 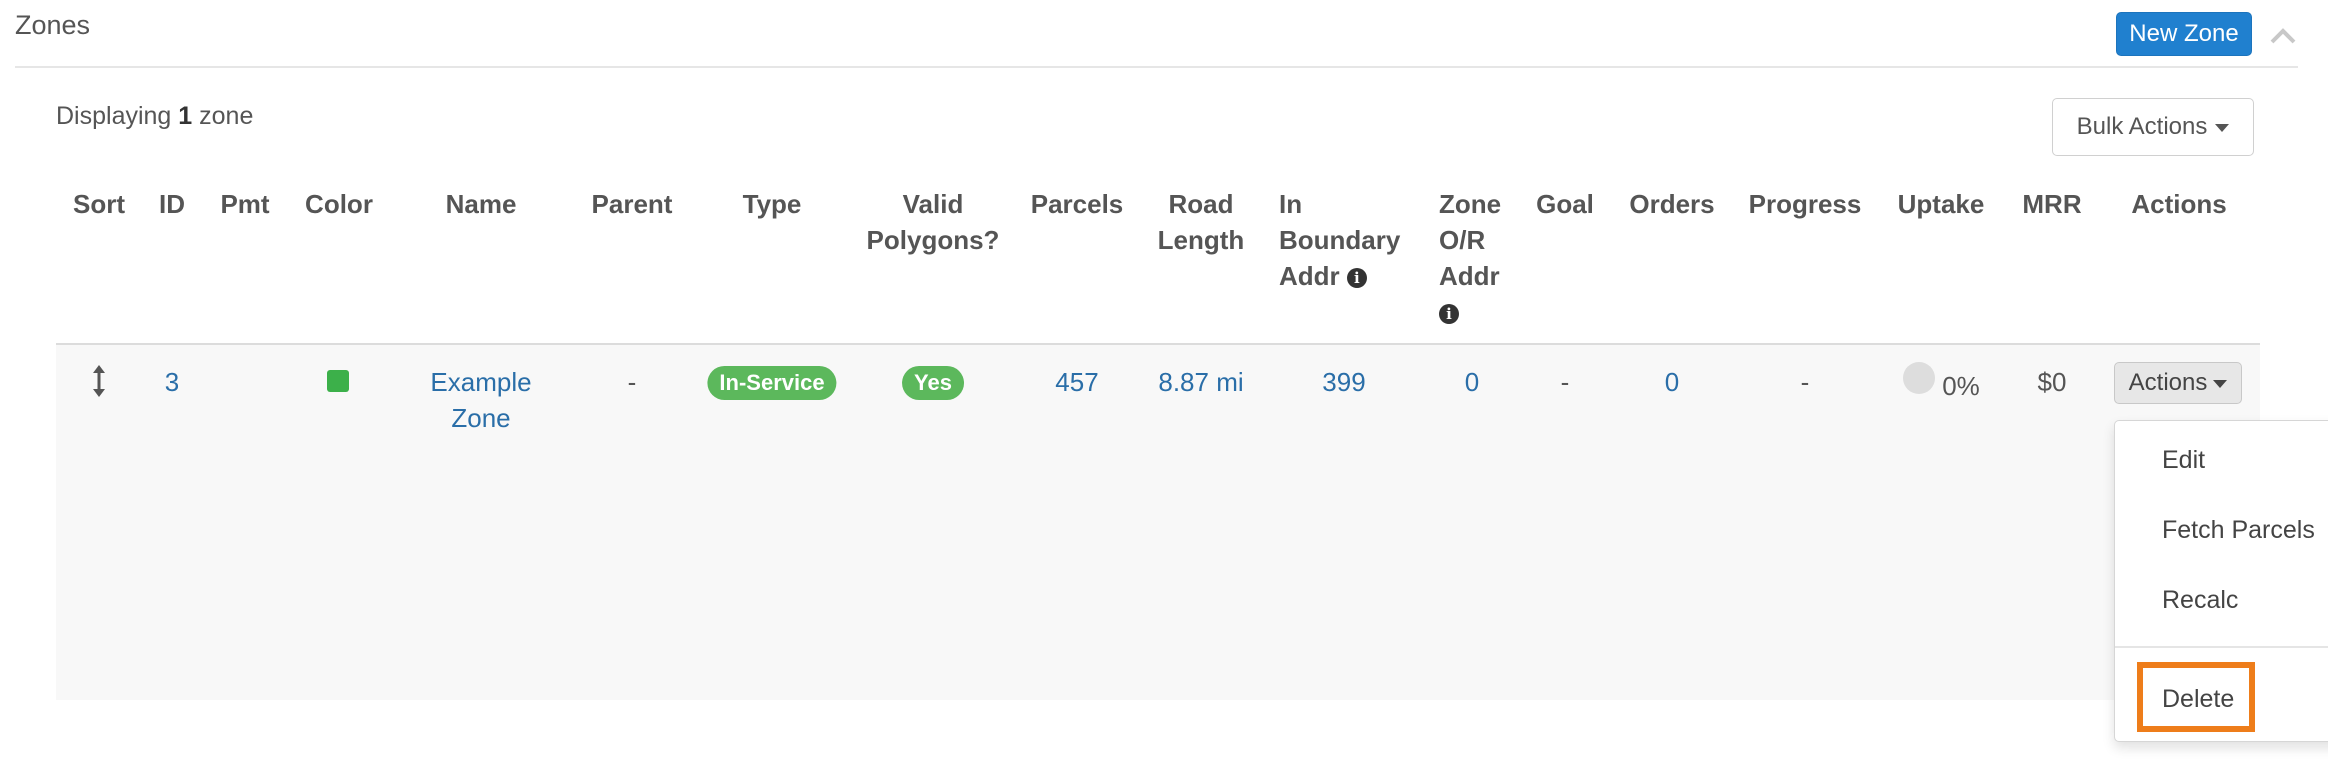 I want to click on header-name: Name, so click(x=481, y=204).